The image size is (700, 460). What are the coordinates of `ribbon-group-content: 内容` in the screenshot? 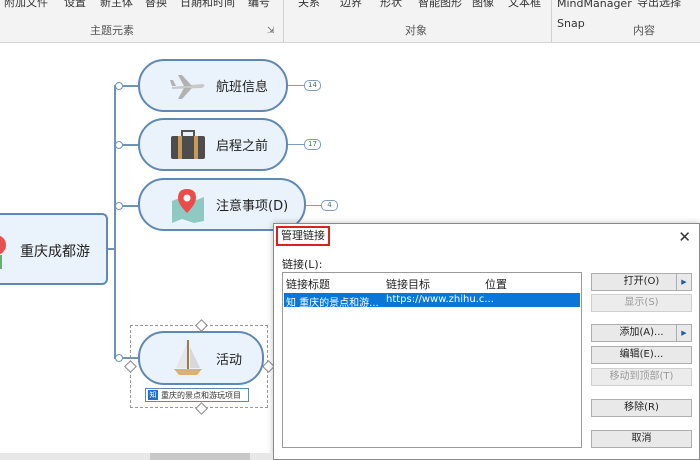 It's located at (644, 30).